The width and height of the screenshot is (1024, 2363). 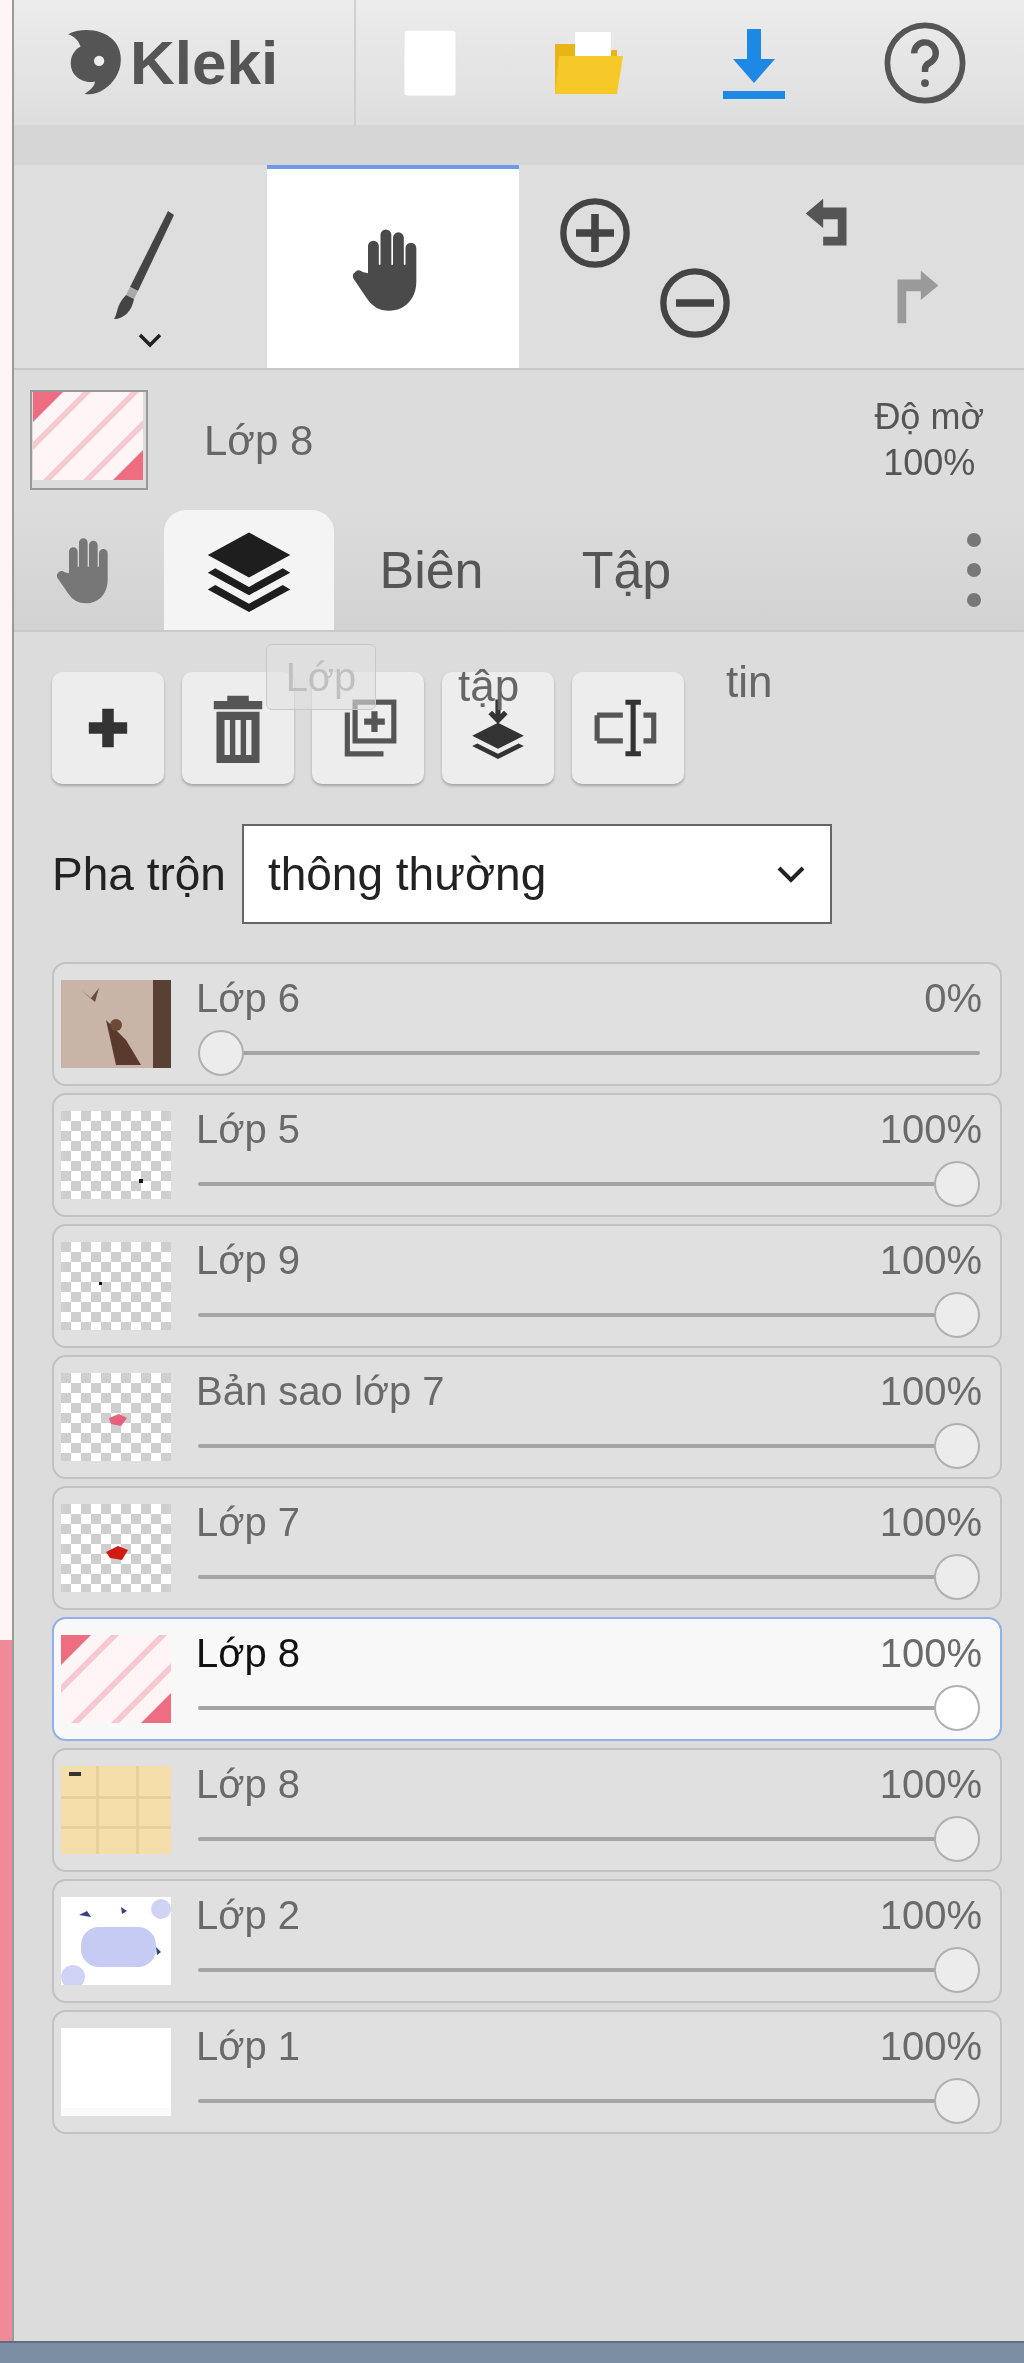 What do you see at coordinates (249, 570) in the screenshot?
I see `layers-tab` at bounding box center [249, 570].